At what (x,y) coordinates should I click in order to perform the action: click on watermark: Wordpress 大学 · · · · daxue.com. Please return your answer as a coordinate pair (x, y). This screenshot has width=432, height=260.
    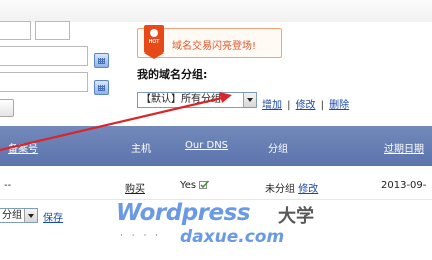
    Looking at the image, I should click on (216, 227).